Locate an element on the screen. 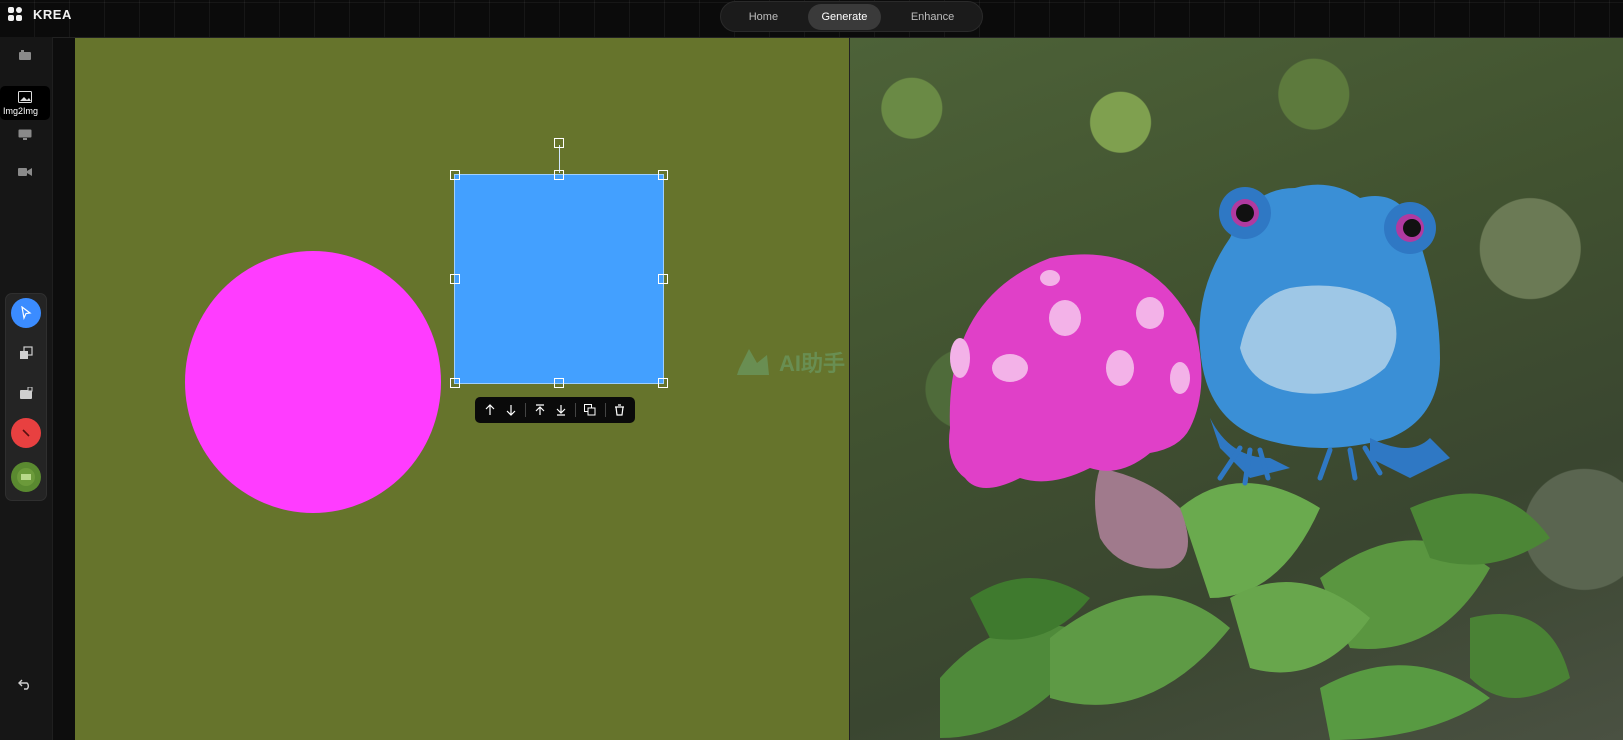 The width and height of the screenshot is (1623, 740). bring-to-front-button is located at coordinates (540, 410).